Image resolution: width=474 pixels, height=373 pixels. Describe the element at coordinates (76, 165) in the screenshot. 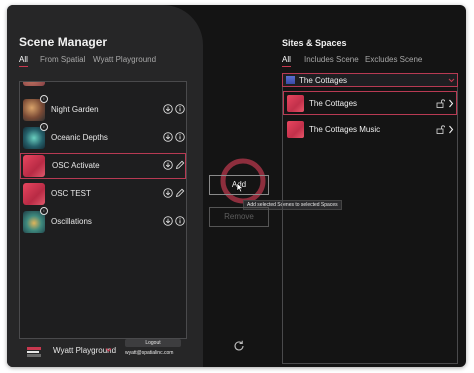

I see `scene-name: OSC Activate` at that location.